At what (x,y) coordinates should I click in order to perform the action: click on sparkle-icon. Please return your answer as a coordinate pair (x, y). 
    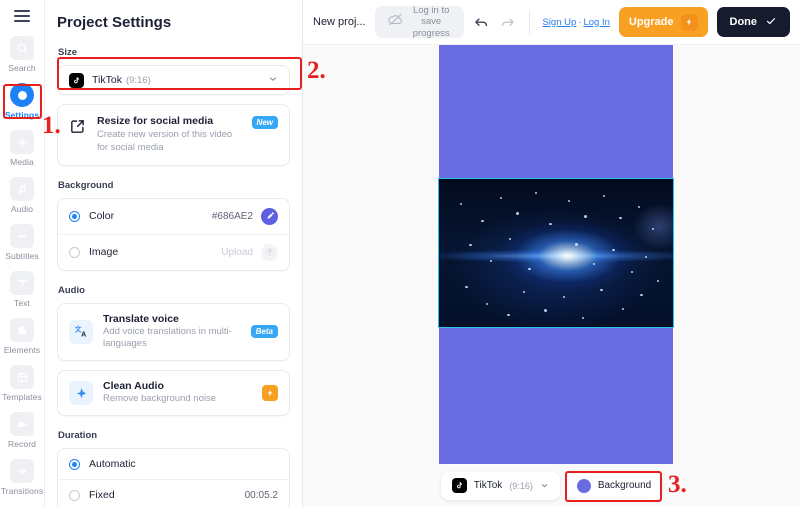
    Looking at the image, I should click on (81, 393).